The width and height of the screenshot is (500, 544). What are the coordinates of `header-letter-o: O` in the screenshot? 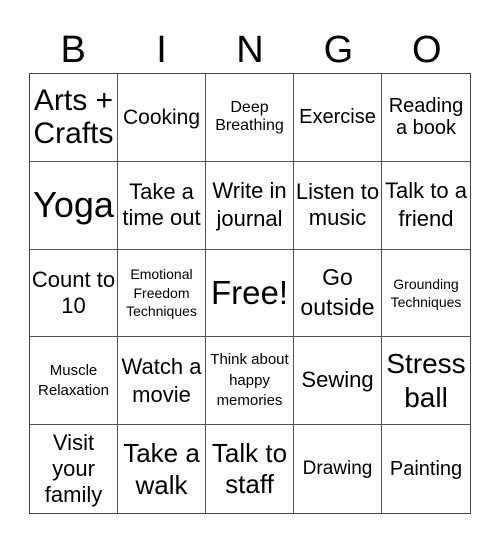 It's located at (426, 50).